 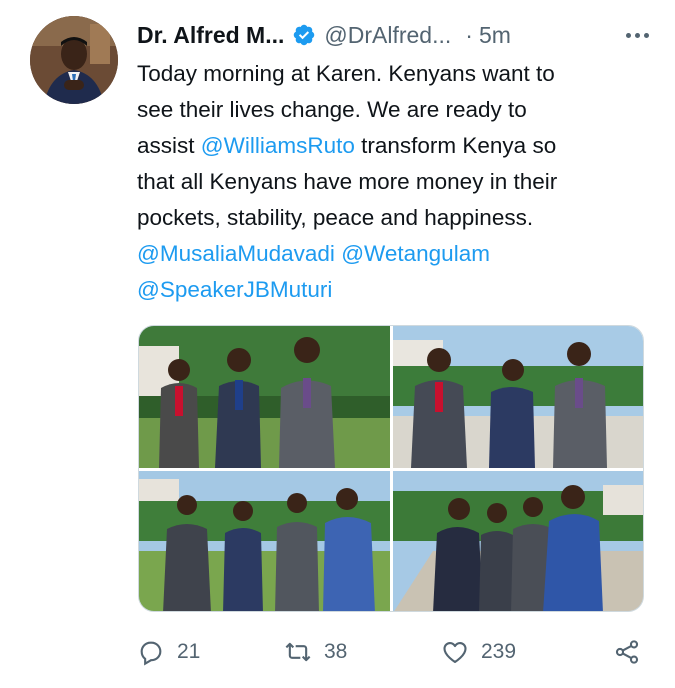 I want to click on mention-link: @WilliamsRuto, so click(x=278, y=145).